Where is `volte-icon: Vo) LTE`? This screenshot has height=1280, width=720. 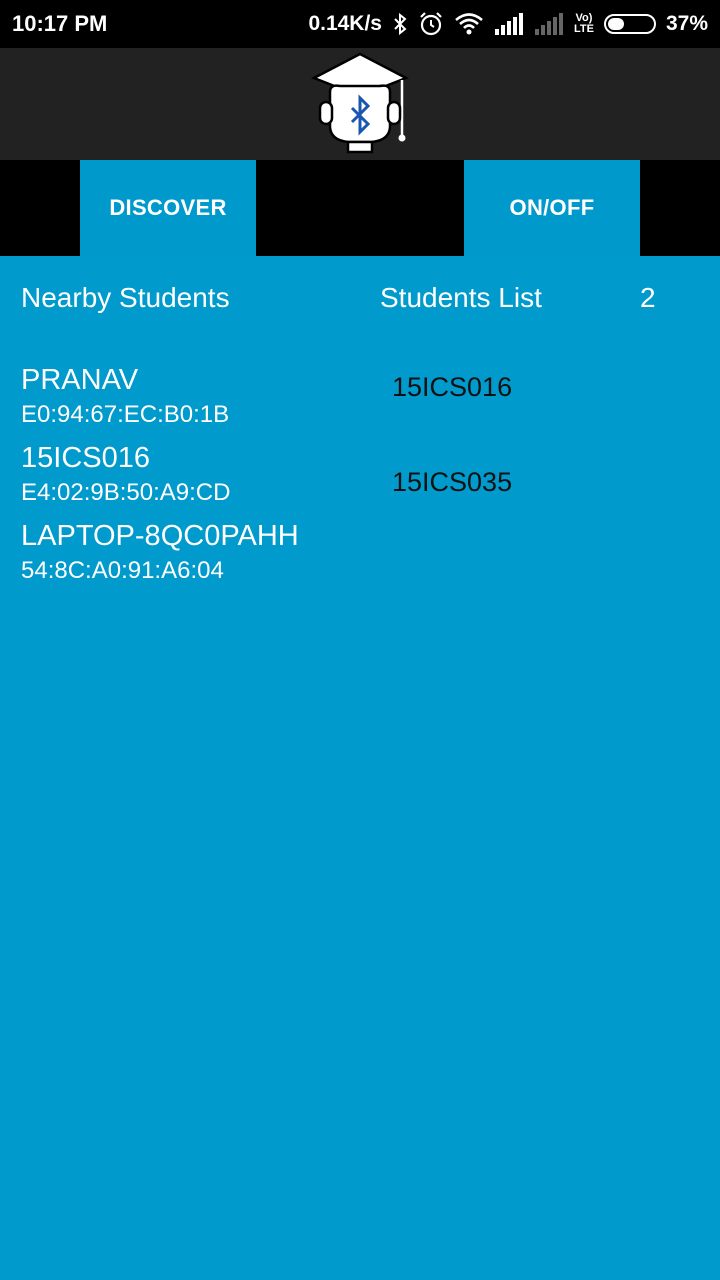 volte-icon: Vo) LTE is located at coordinates (584, 24).